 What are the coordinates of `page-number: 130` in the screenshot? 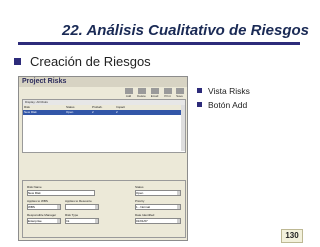 It's located at (292, 236).